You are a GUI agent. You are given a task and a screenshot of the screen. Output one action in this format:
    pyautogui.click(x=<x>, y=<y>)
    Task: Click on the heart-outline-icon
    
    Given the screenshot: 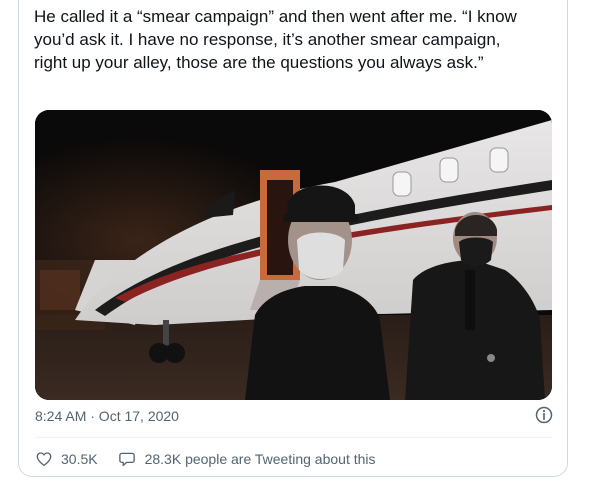 What is the action you would take?
    pyautogui.click(x=44, y=459)
    